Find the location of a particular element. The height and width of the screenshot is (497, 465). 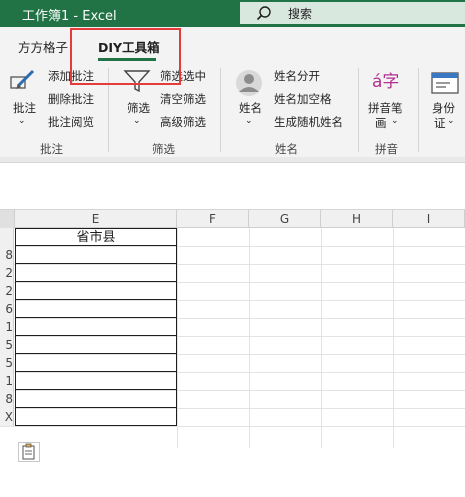

search-icon is located at coordinates (263, 13).